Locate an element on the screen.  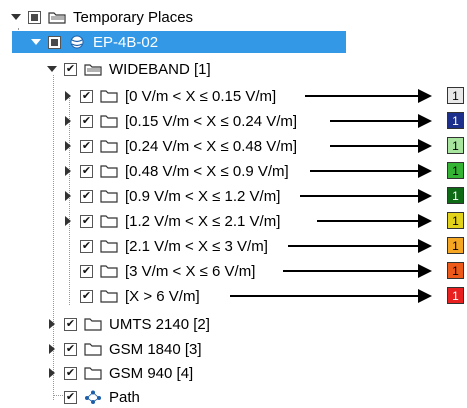
tree-node-gsm940: GSM 940 [4] is located at coordinates (119, 373).